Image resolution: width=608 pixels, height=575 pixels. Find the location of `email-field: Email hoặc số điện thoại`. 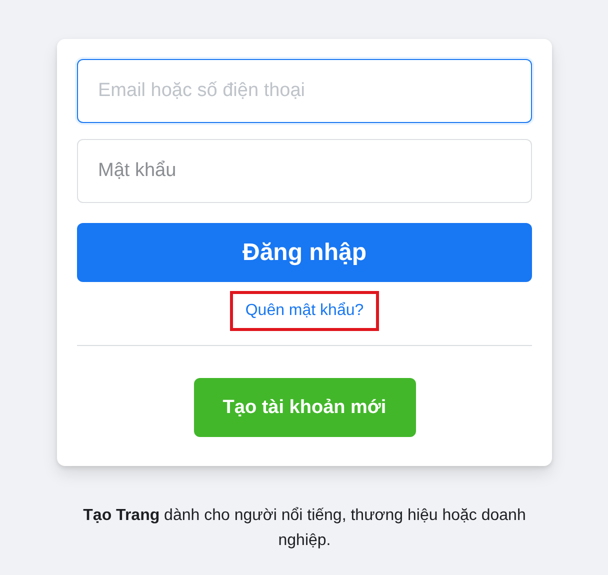

email-field: Email hoặc số điện thoại is located at coordinates (304, 91).